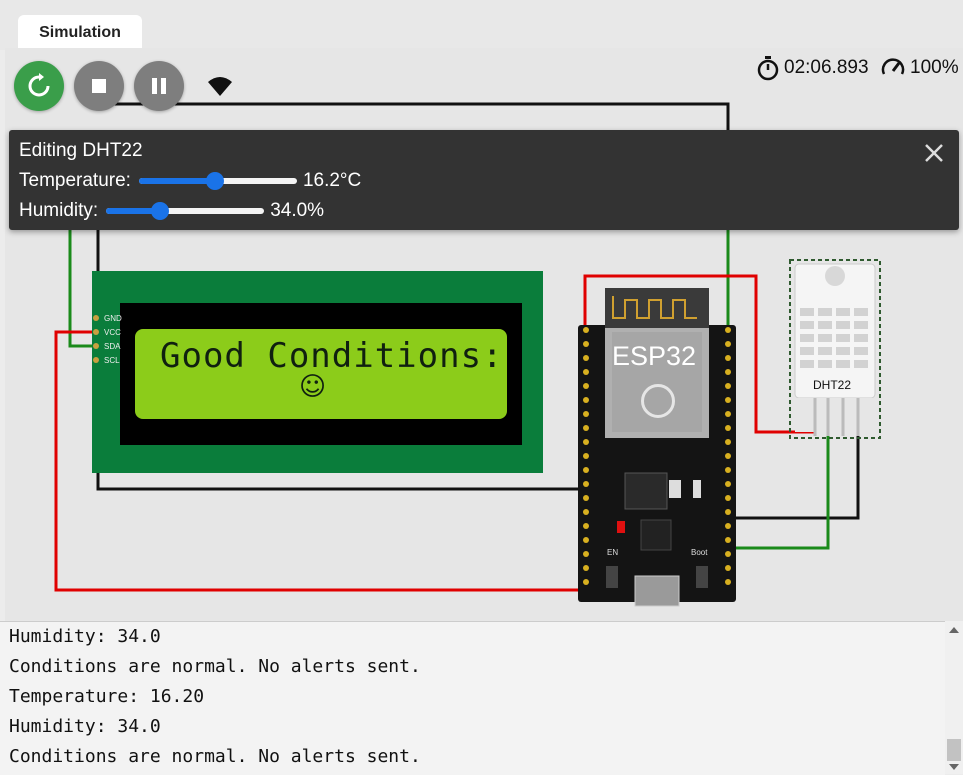  I want to click on wire-black-lcd-gnd, so click(413, 116).